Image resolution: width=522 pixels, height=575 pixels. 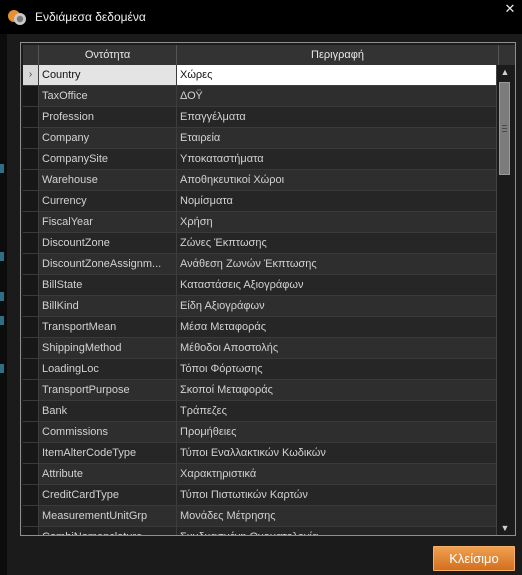 I want to click on description-cell: Νομίσματα, so click(x=337, y=201).